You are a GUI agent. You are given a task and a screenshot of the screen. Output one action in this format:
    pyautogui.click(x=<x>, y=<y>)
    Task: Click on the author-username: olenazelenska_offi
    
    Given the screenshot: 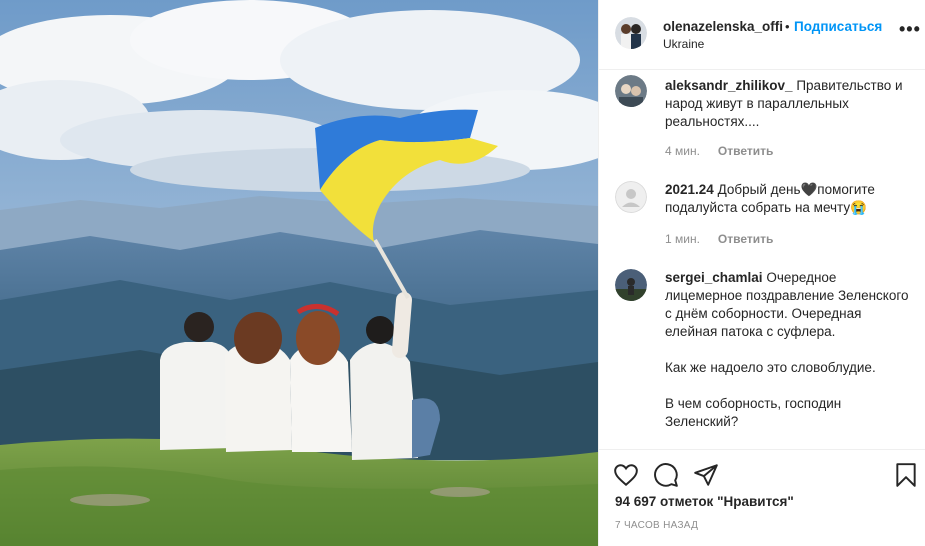 What is the action you would take?
    pyautogui.click(x=723, y=26)
    